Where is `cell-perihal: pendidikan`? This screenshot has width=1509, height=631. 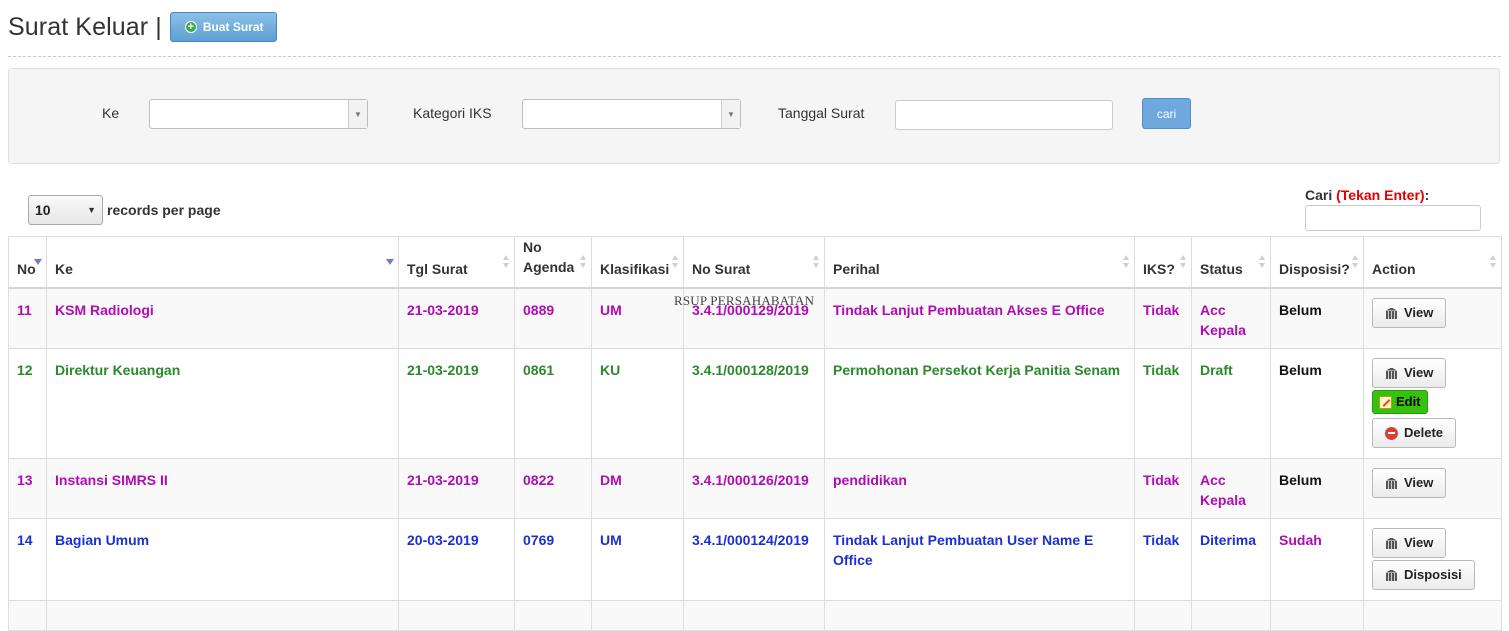
cell-perihal: pendidikan is located at coordinates (979, 488).